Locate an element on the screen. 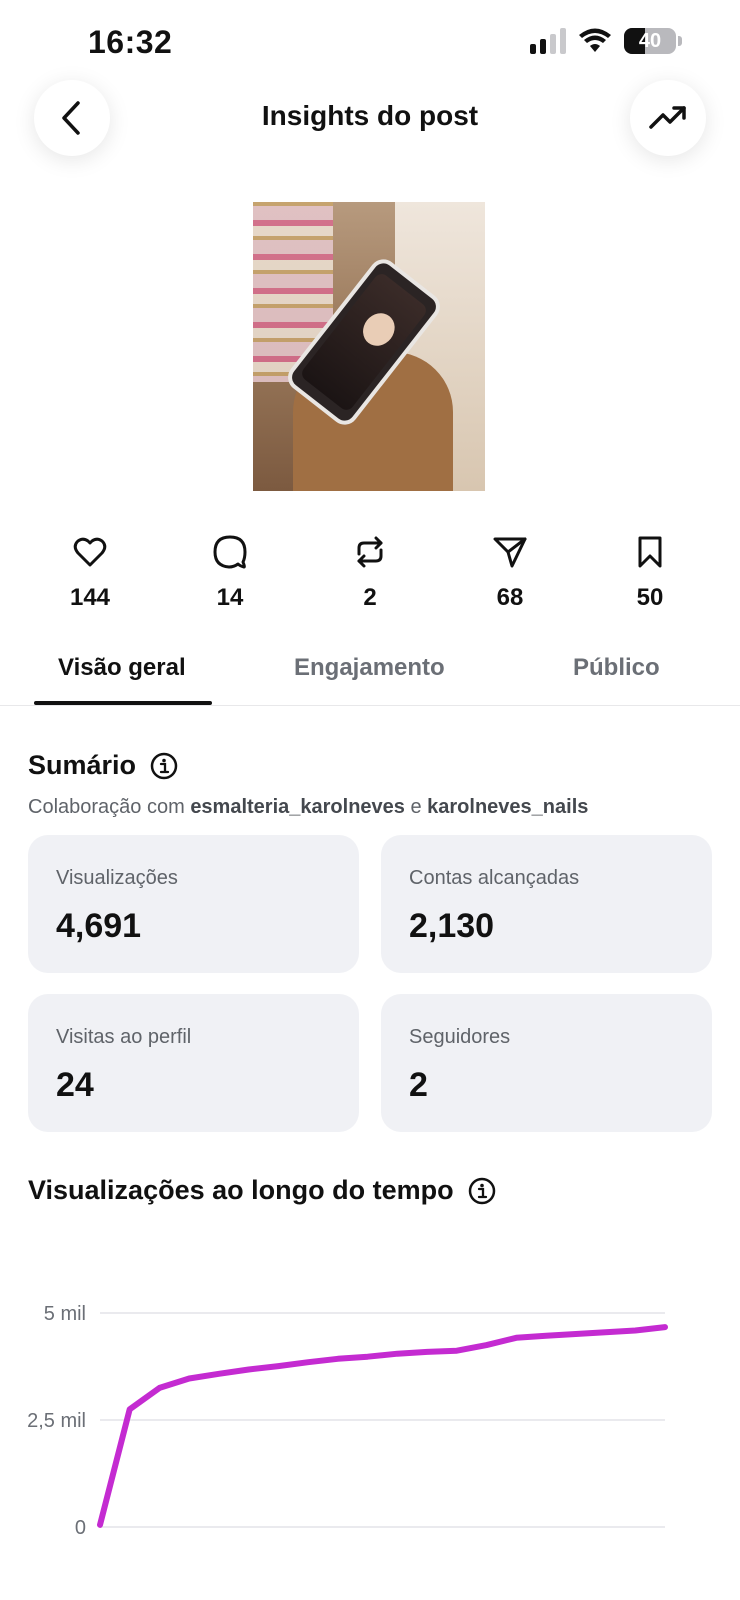  trend-button is located at coordinates (668, 118).